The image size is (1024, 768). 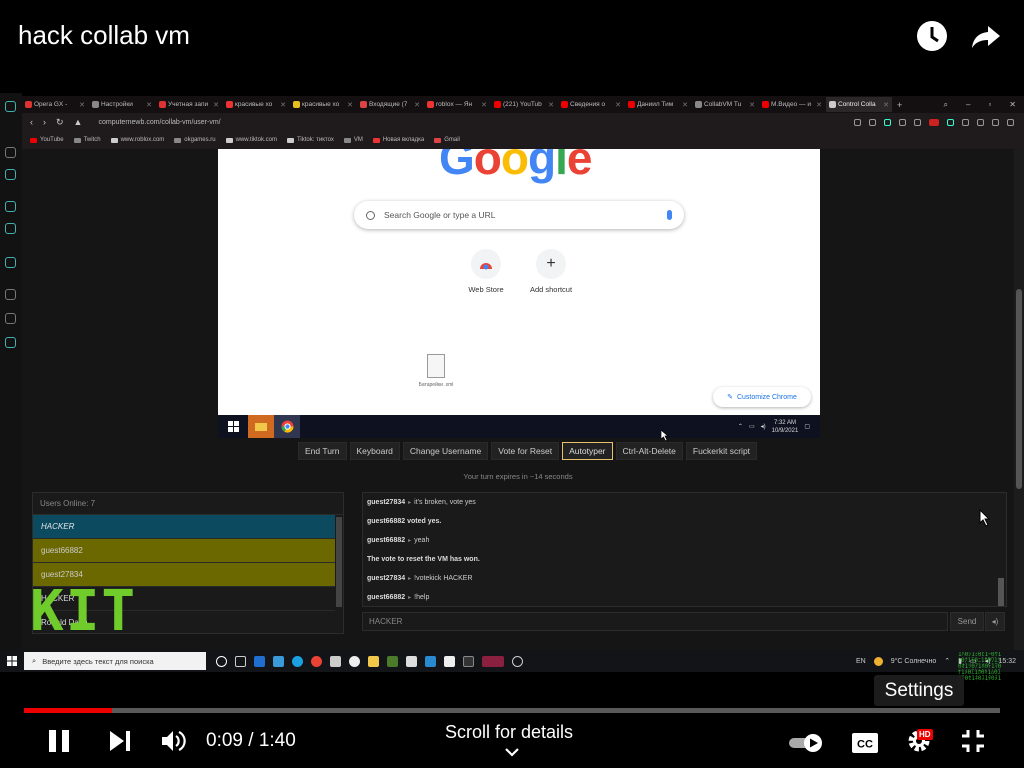 What do you see at coordinates (859, 104) in the screenshot?
I see `browser-tab-active: Control Colla ✕` at bounding box center [859, 104].